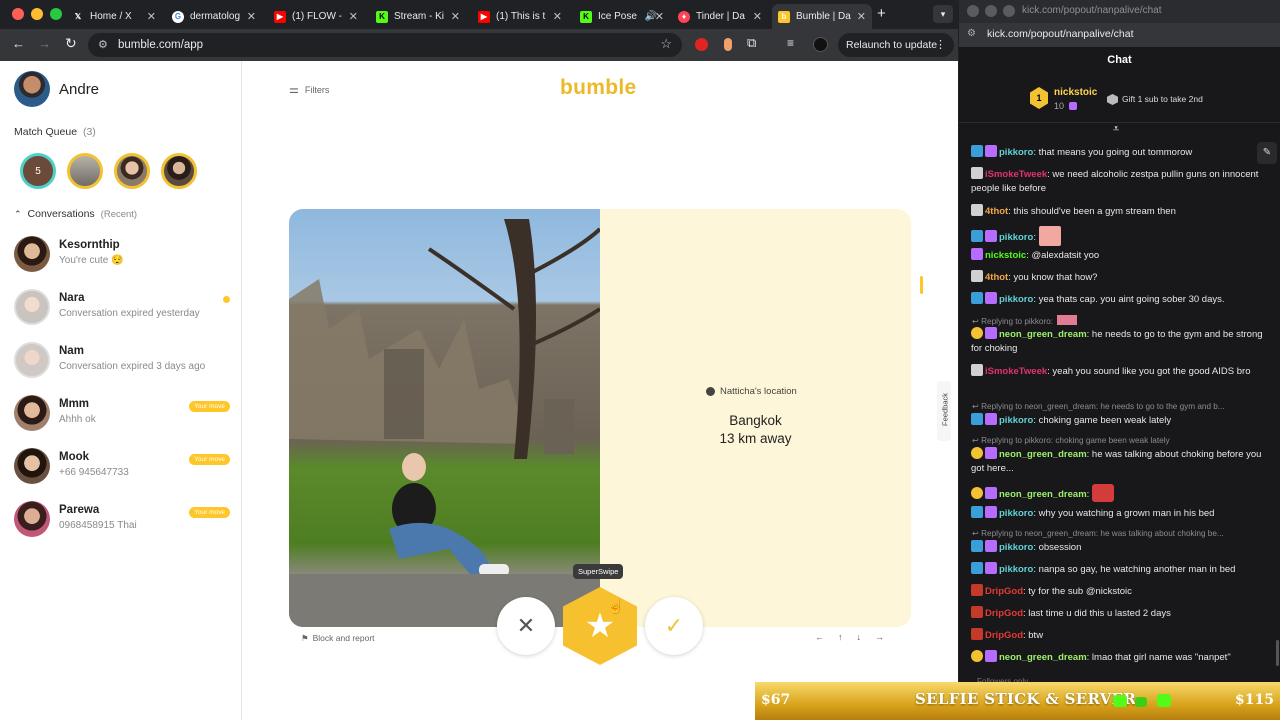 This screenshot has height=720, width=1280. I want to click on conversation-item: Kesornthip You're cute 😌, so click(124, 255).